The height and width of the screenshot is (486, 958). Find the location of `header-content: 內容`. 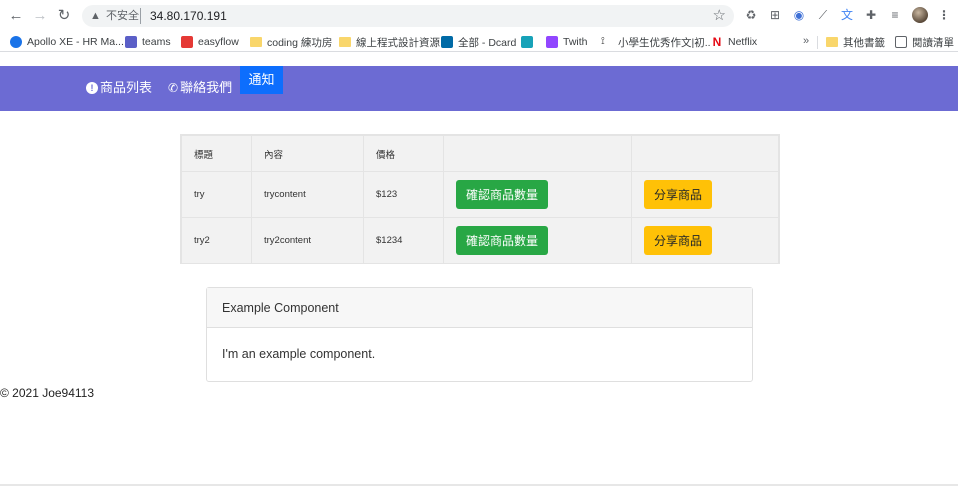

header-content: 內容 is located at coordinates (307, 153).